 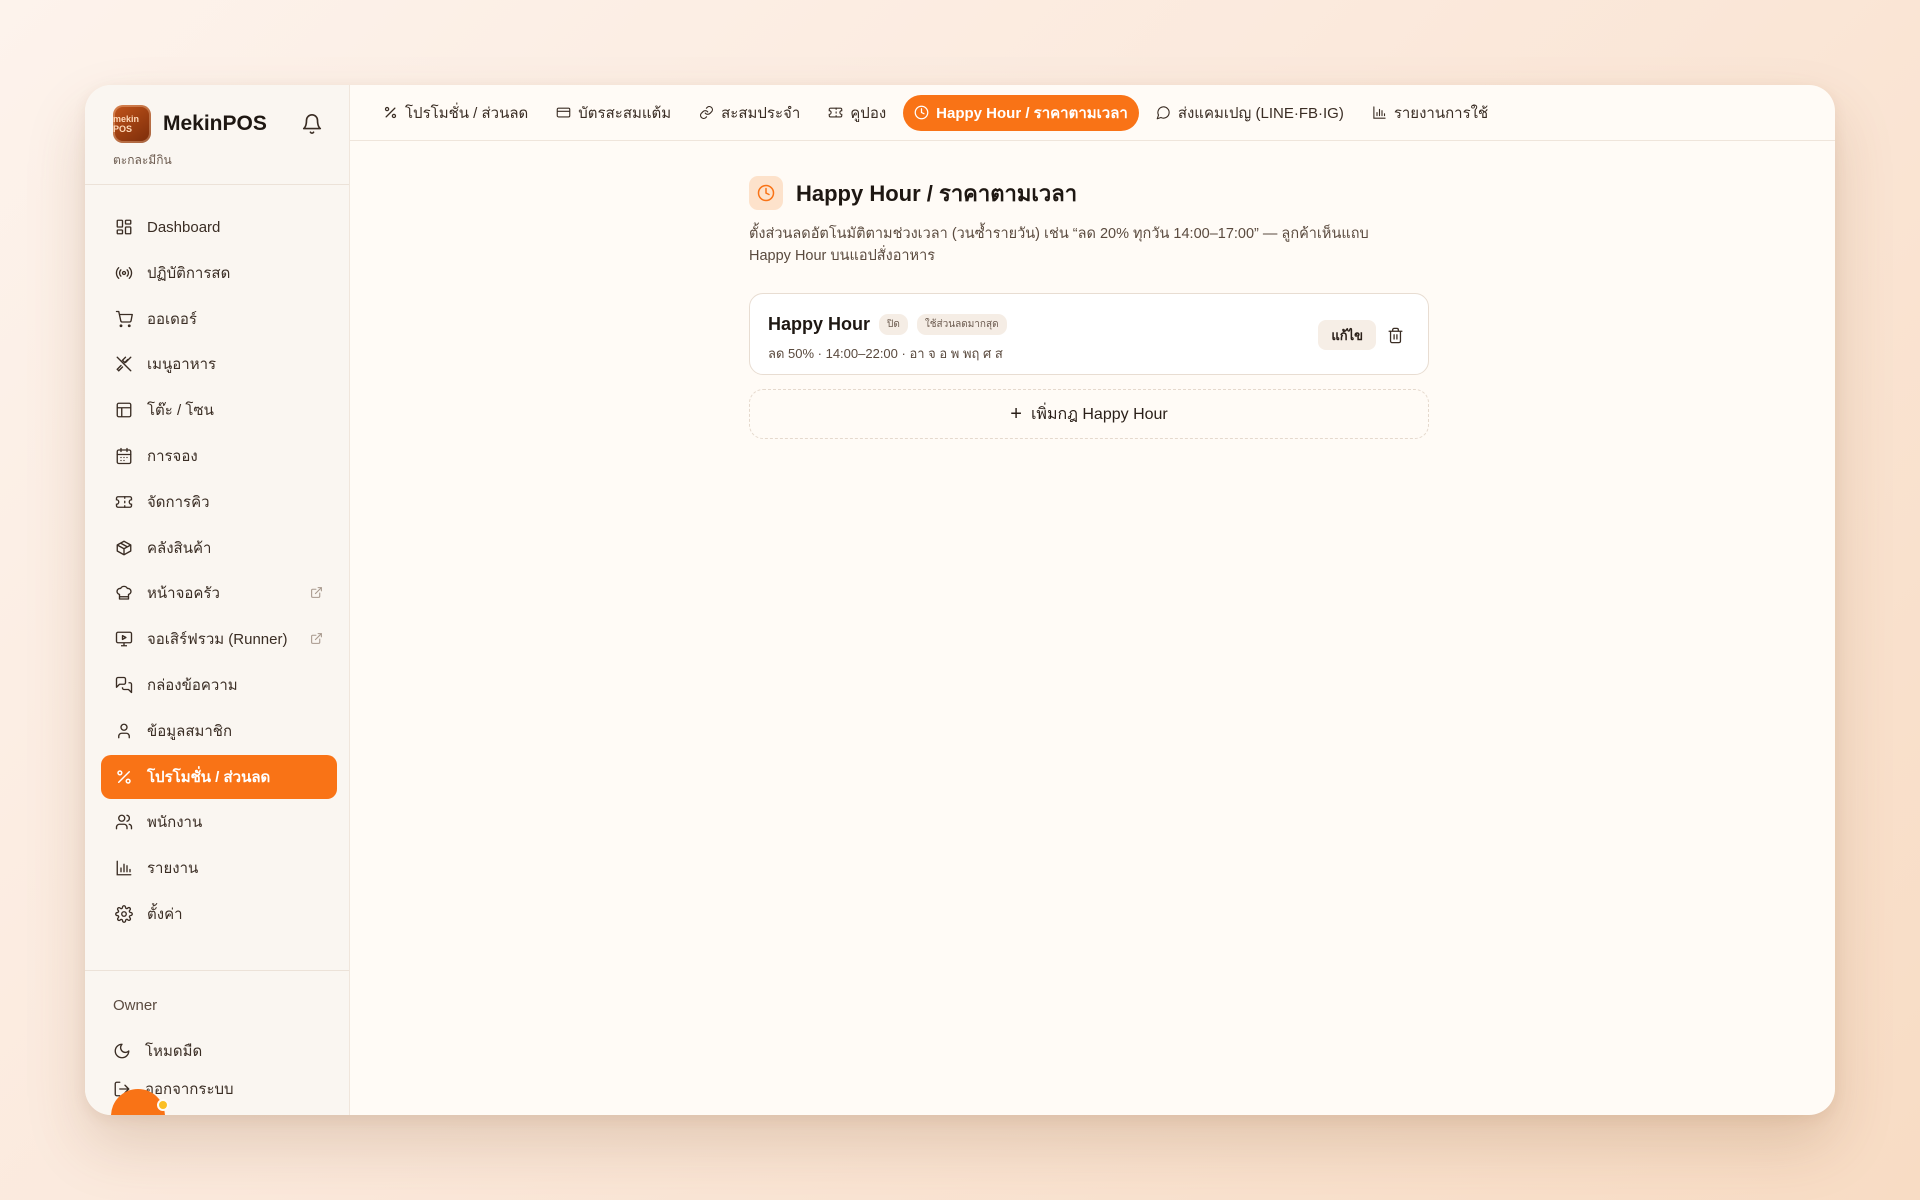 I want to click on user-role: Owner, so click(x=135, y=1005).